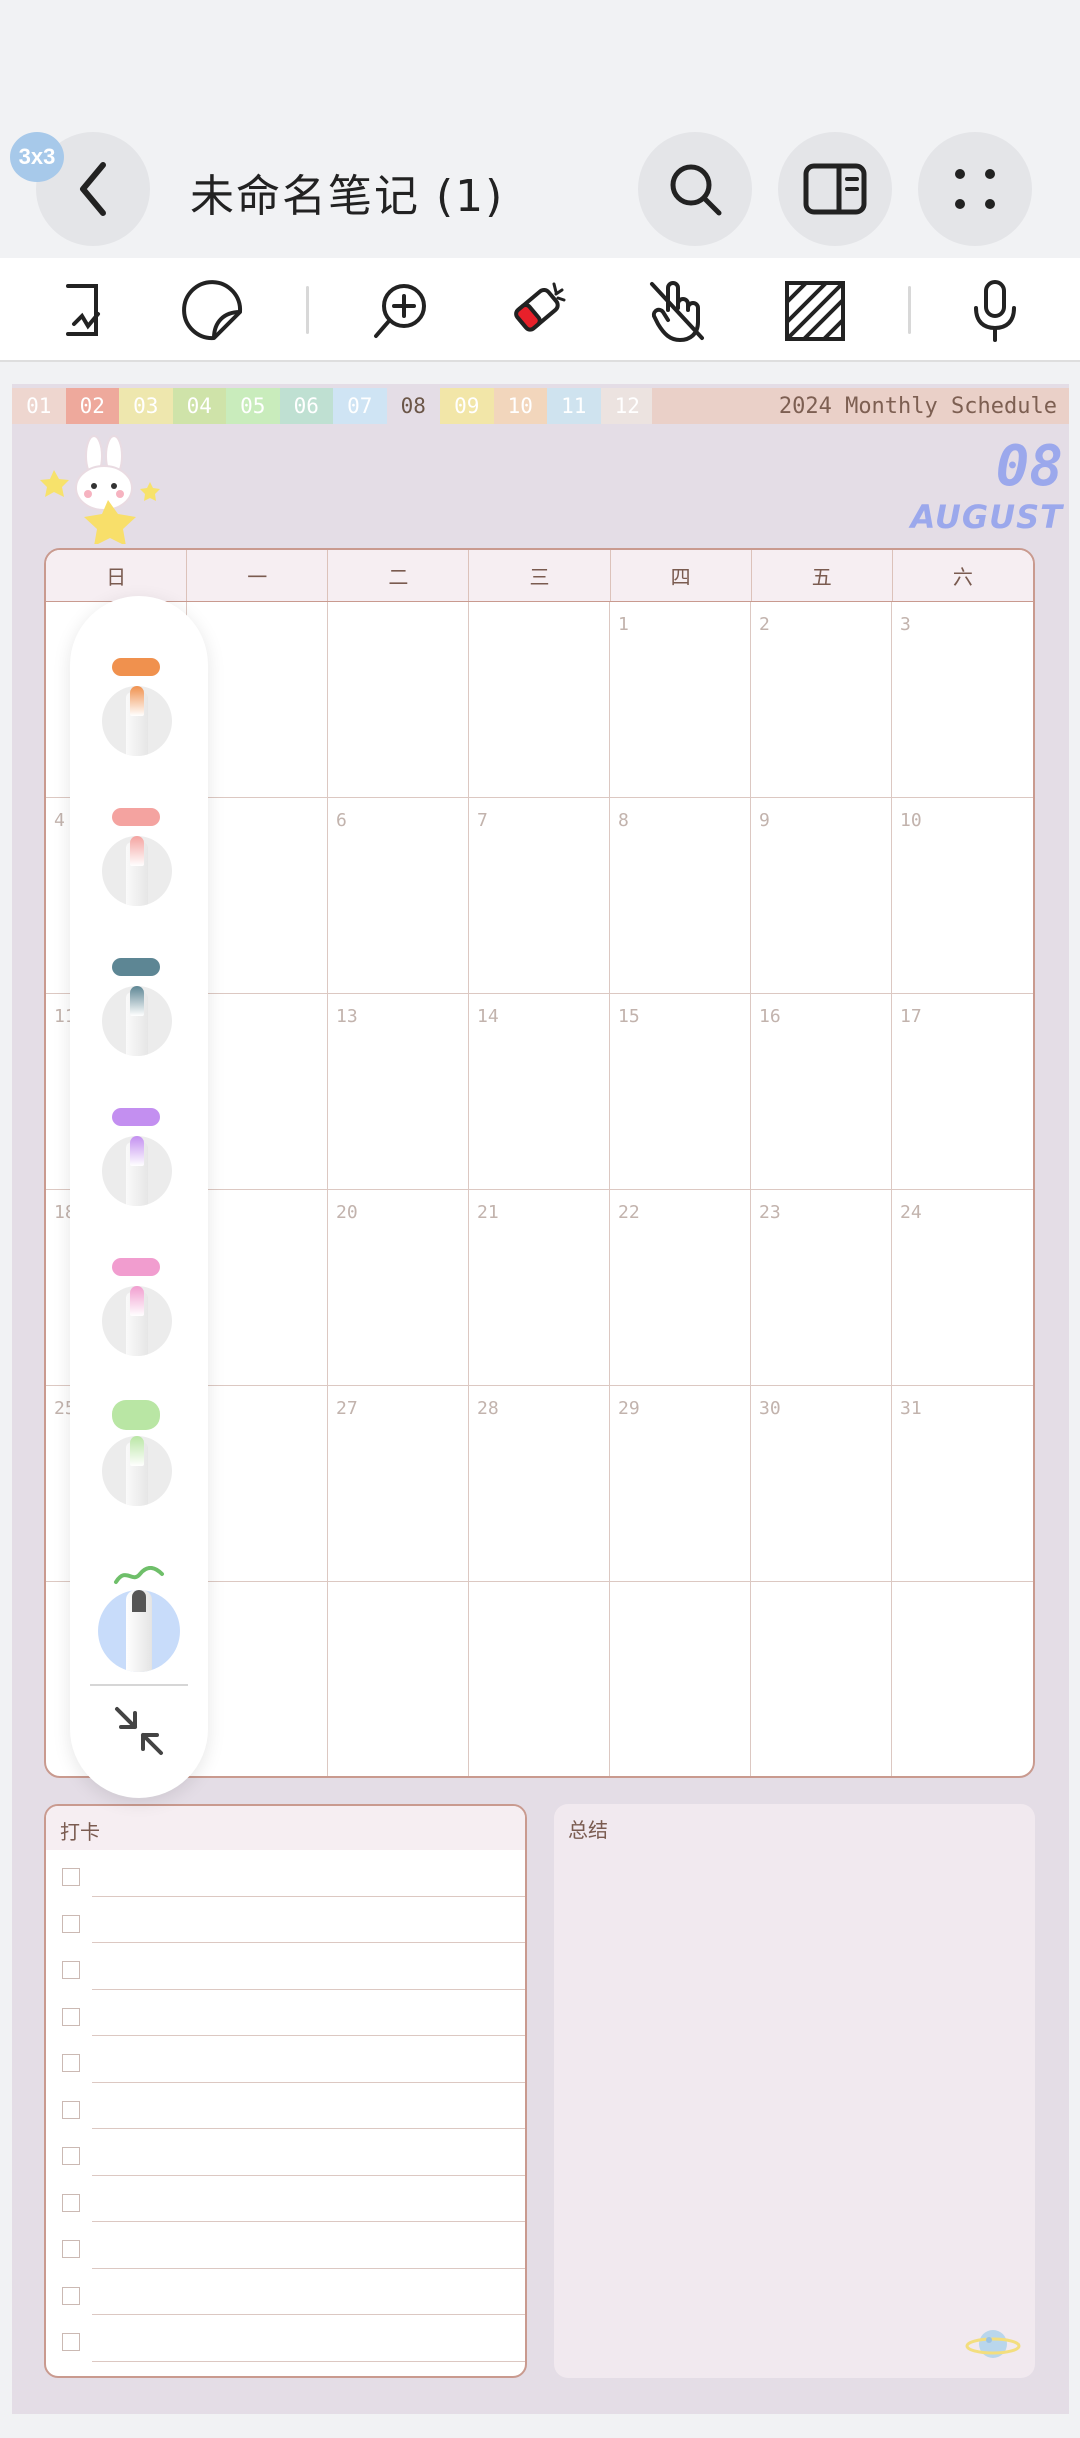 This screenshot has width=1080, height=2438. I want to click on month-tab-12: 12, so click(627, 406).